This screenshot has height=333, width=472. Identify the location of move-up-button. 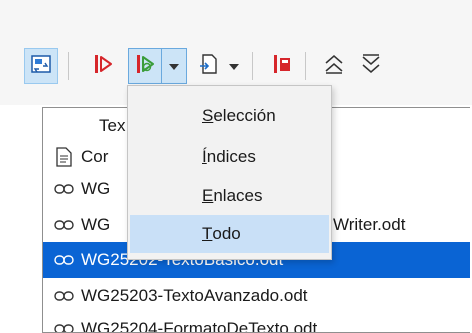
(334, 66).